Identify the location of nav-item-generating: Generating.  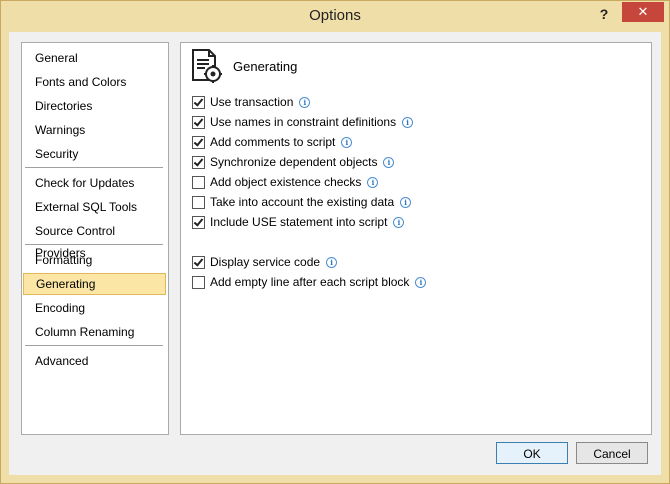
(94, 284).